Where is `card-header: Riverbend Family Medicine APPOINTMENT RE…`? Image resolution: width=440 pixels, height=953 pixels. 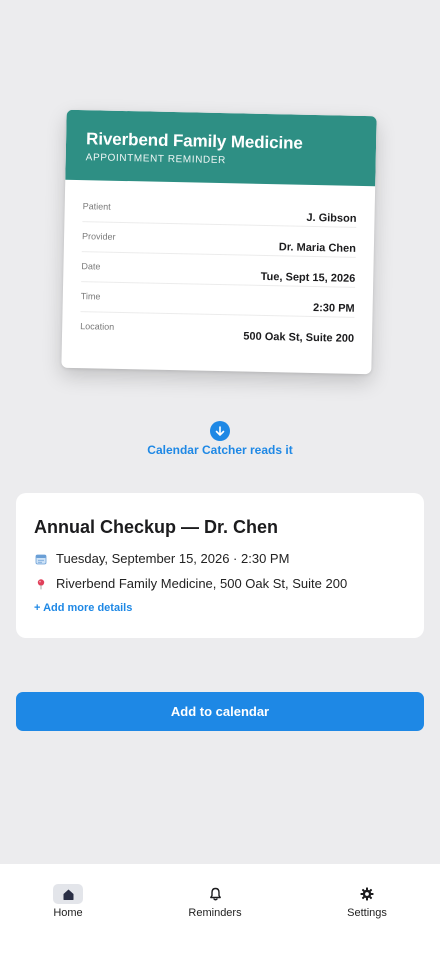
card-header: Riverbend Family Medicine APPOINTMENT RE… is located at coordinates (221, 148).